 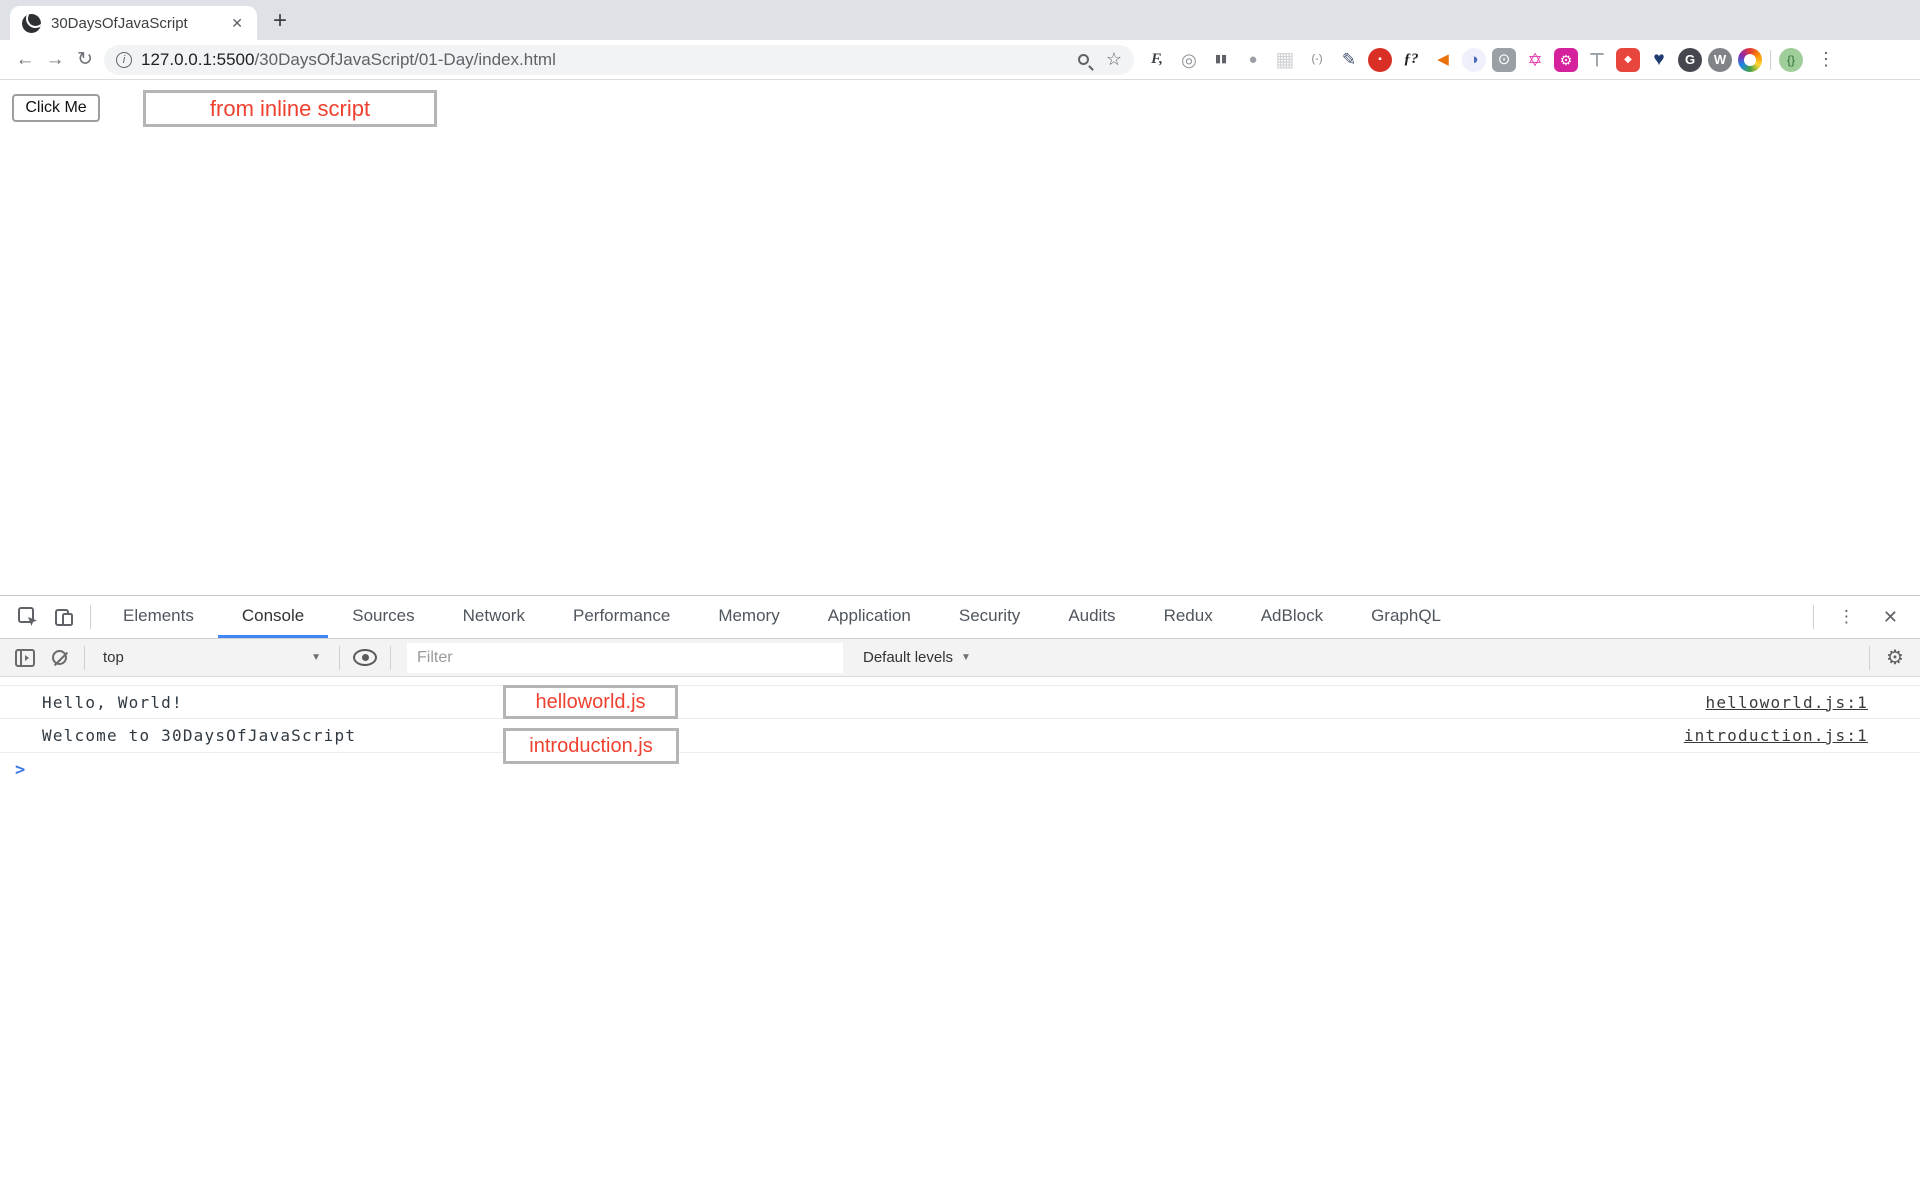 What do you see at coordinates (1443, 60) in the screenshot?
I see `megaphone-ext-icon: ◀` at bounding box center [1443, 60].